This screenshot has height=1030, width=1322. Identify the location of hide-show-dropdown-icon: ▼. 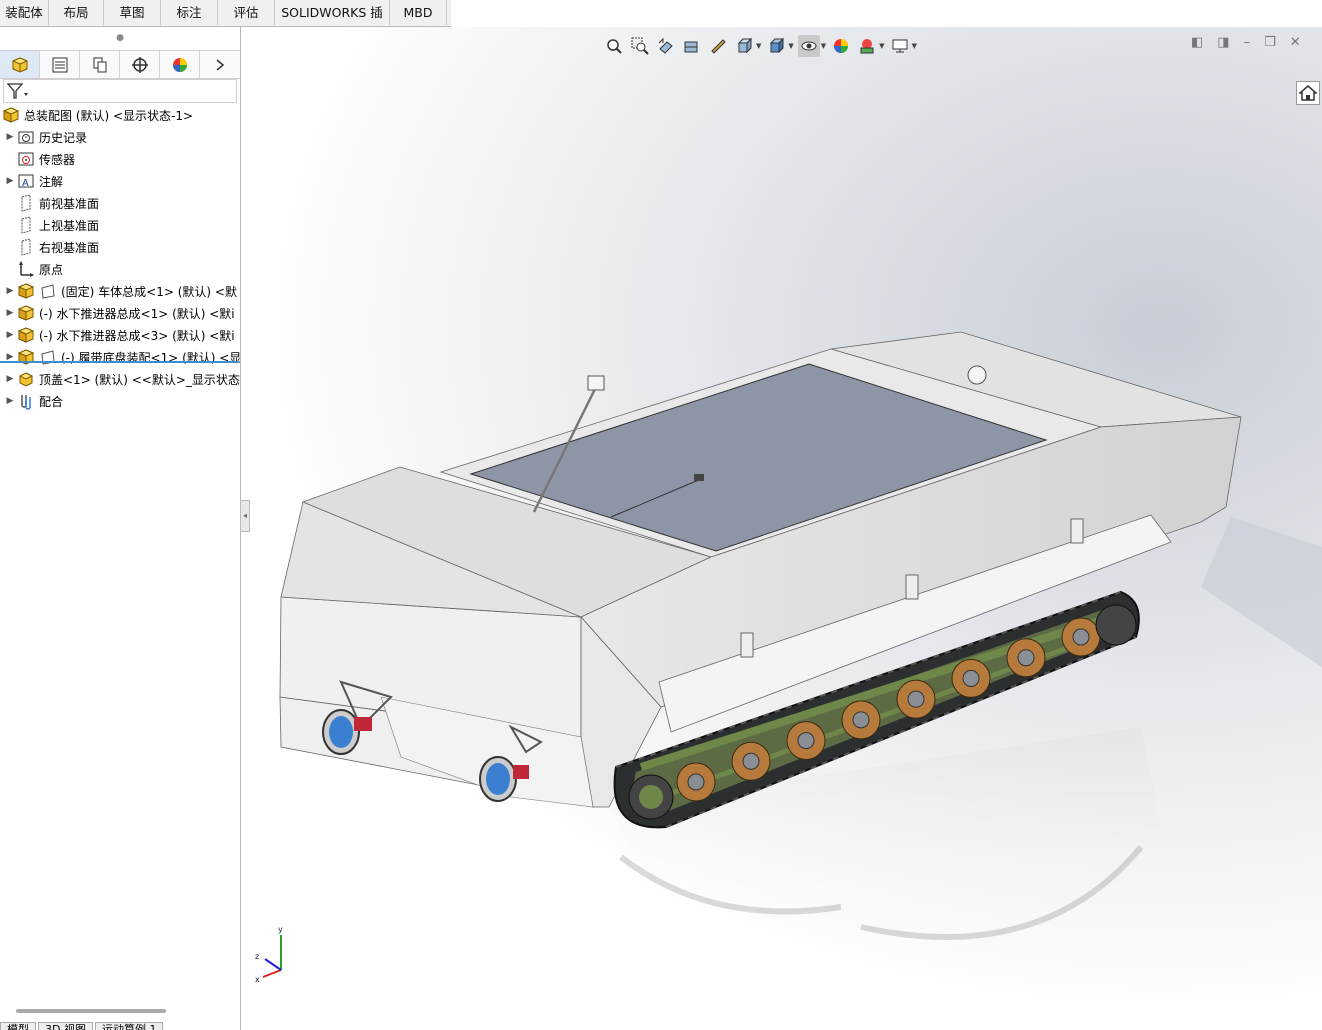
(823, 46).